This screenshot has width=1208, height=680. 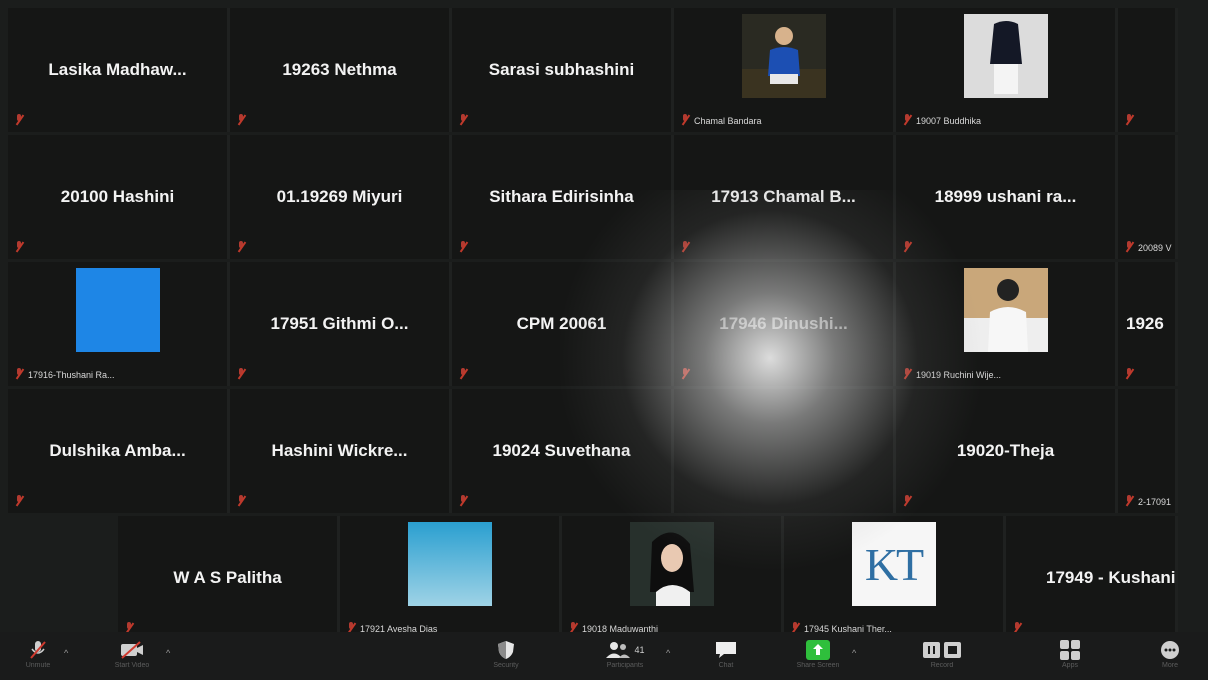 I want to click on participant-tile, so click(x=785, y=451).